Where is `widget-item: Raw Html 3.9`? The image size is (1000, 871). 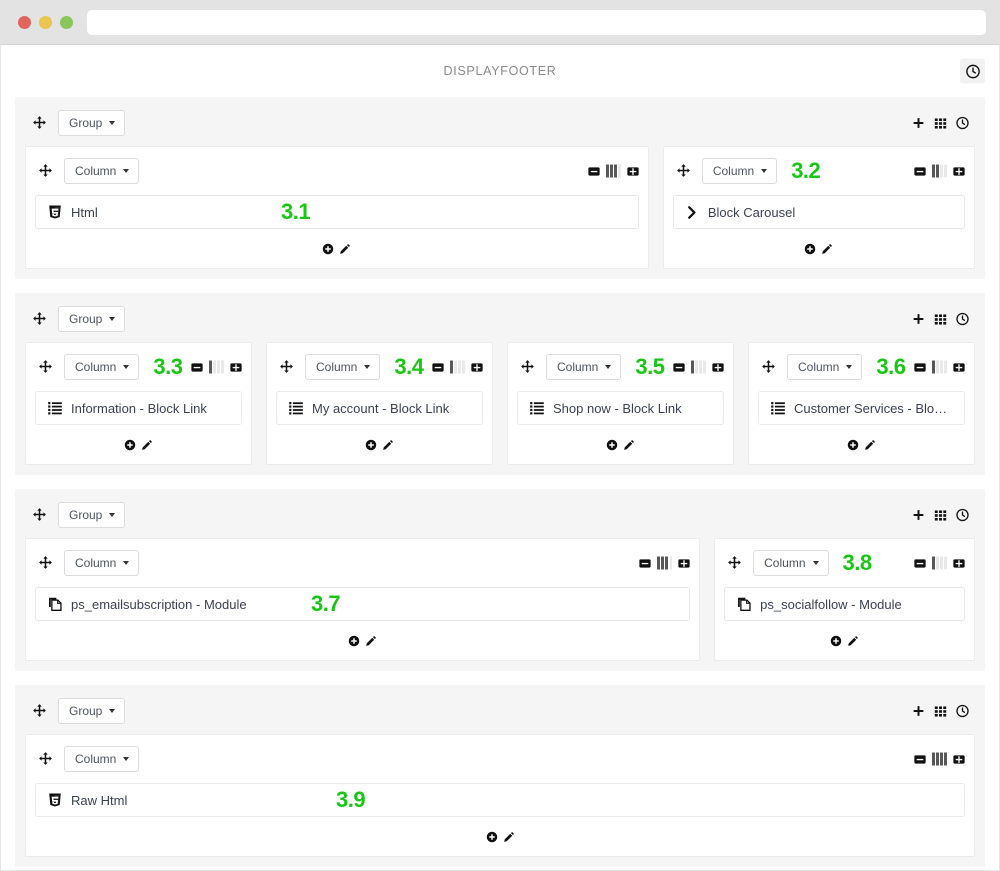
widget-item: Raw Html 3.9 is located at coordinates (500, 800).